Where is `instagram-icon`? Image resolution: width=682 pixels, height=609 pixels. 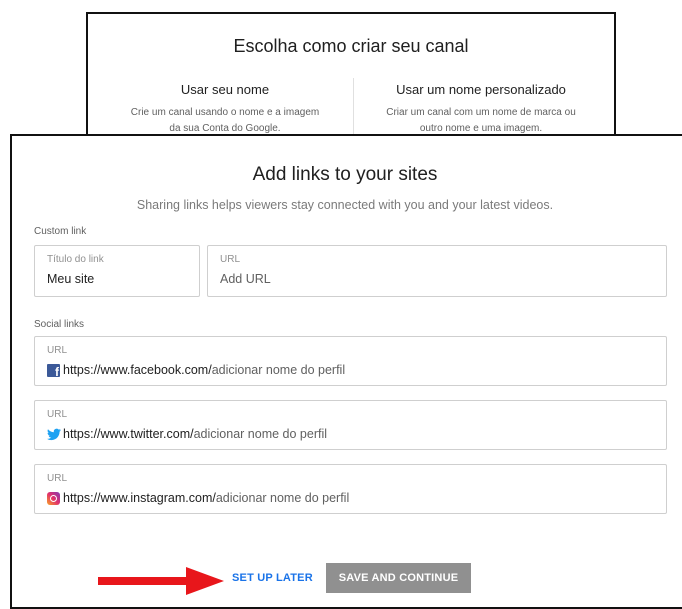 instagram-icon is located at coordinates (53, 498).